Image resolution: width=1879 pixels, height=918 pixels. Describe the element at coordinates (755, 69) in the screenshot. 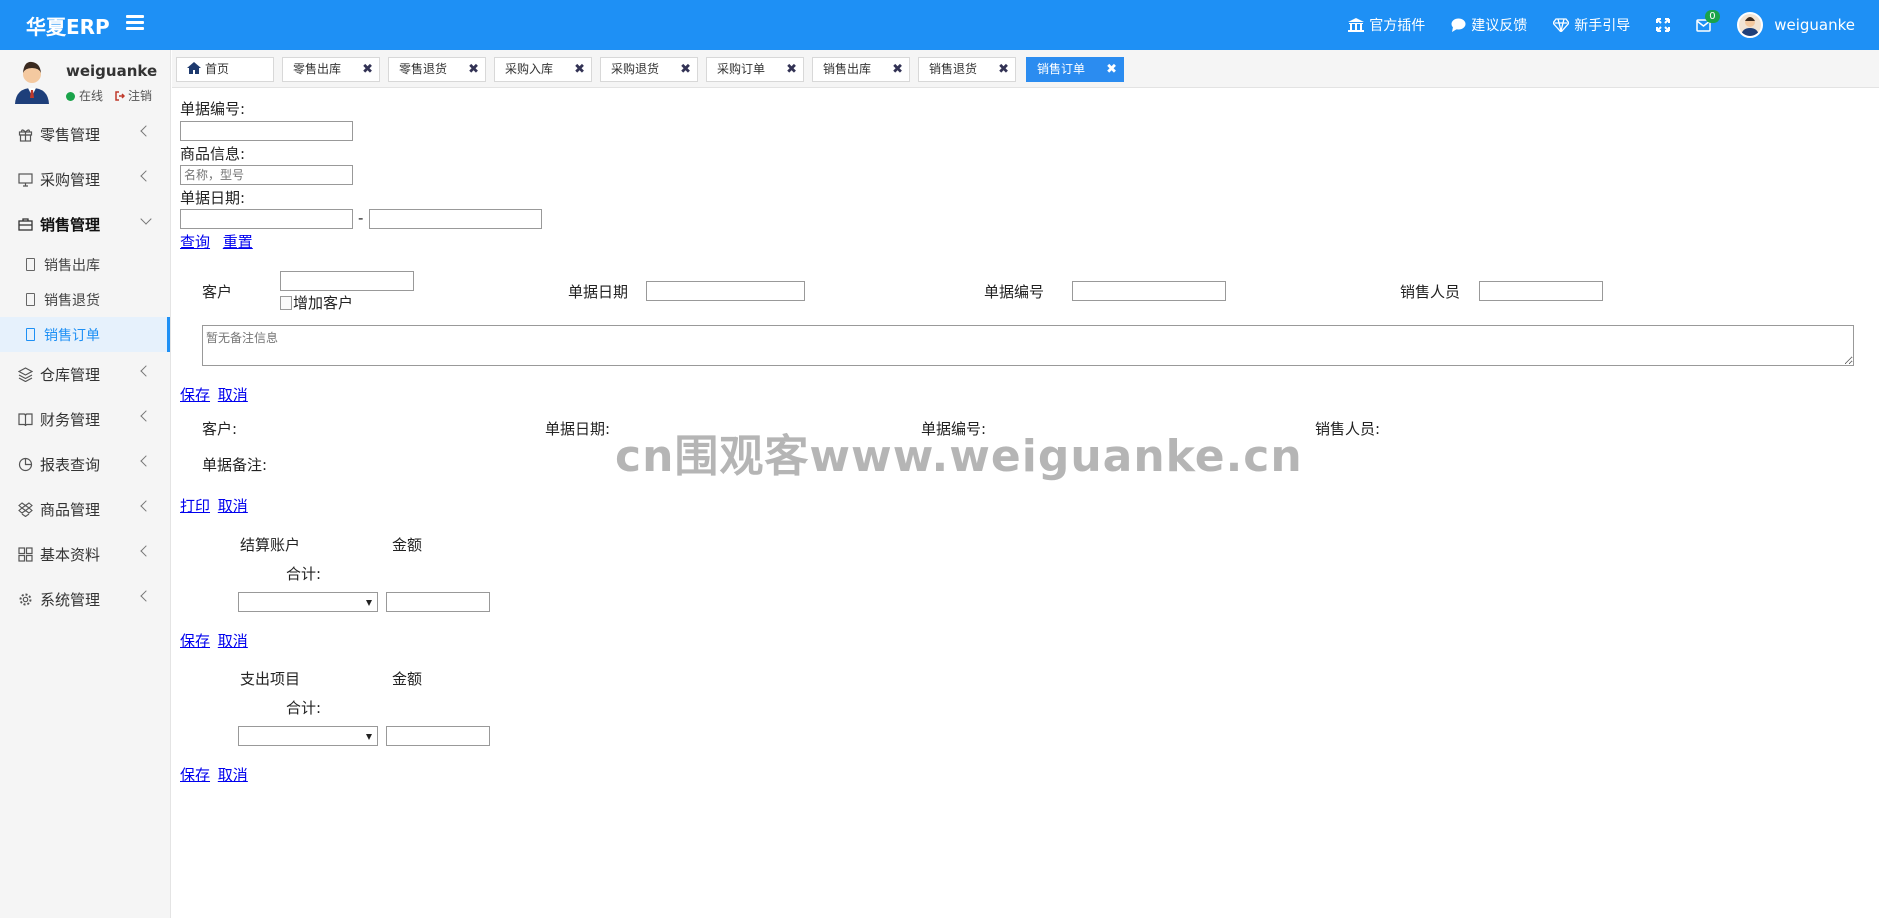

I see `tab-purchase-order: 采购订单 ✖` at that location.